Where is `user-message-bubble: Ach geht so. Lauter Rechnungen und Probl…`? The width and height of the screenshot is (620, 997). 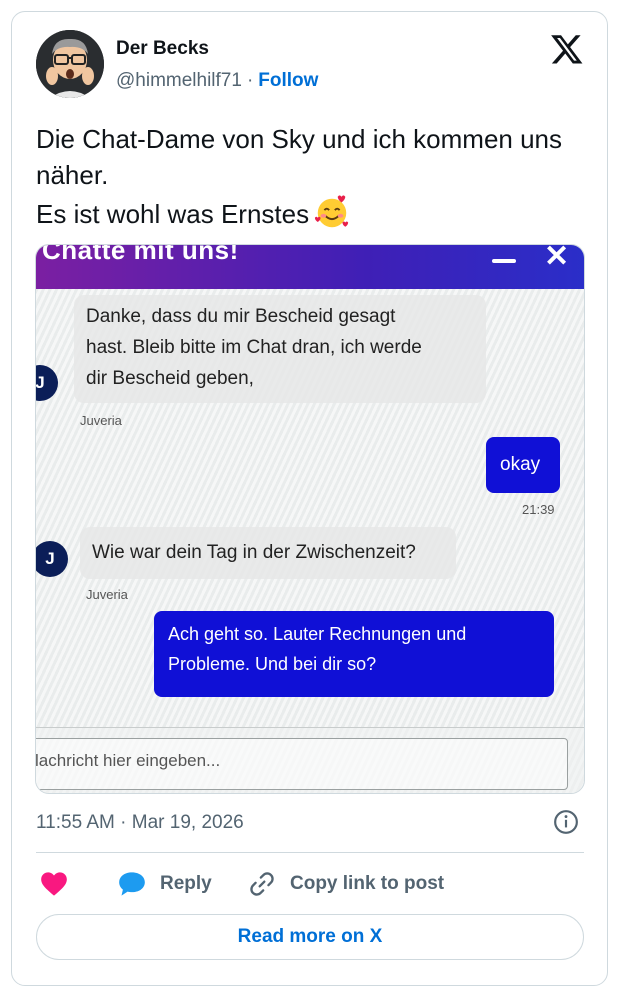 user-message-bubble: Ach geht so. Lauter Rechnungen und Probl… is located at coordinates (354, 654).